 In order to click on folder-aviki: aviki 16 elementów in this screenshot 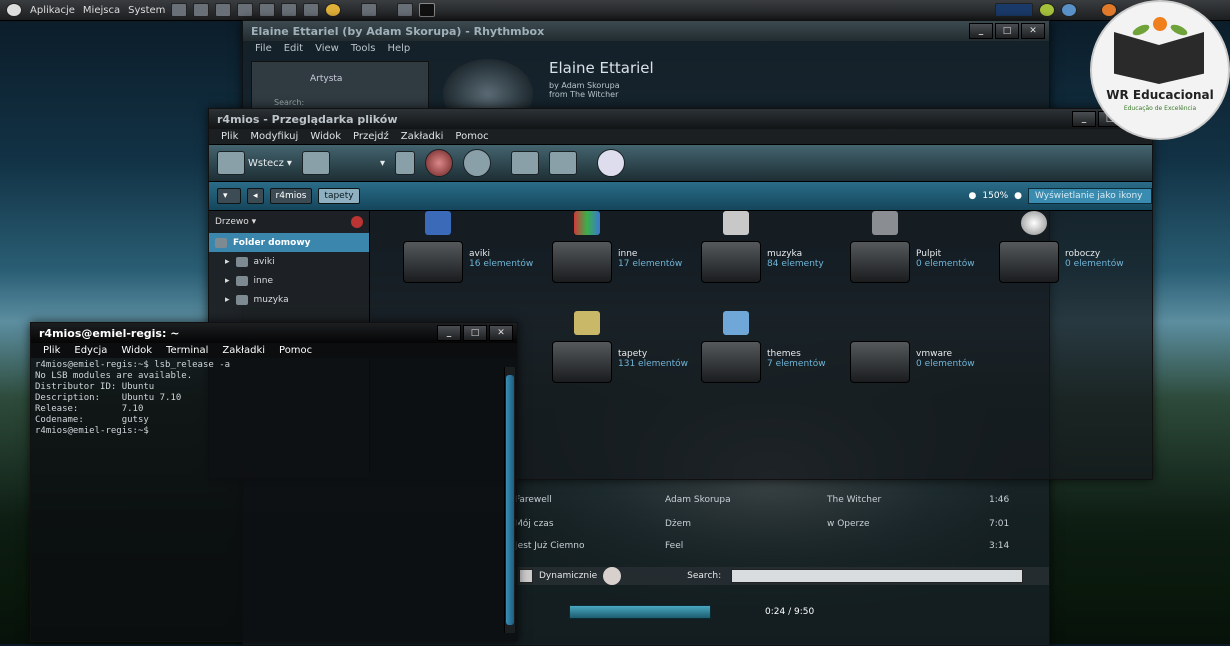, I will do `click(453, 251)`.